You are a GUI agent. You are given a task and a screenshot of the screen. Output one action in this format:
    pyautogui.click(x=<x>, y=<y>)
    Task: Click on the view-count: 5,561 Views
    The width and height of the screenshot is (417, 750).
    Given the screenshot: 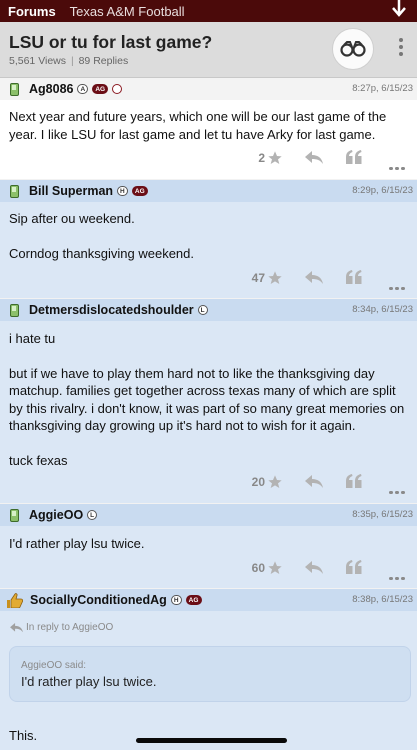 What is the action you would take?
    pyautogui.click(x=38, y=61)
    